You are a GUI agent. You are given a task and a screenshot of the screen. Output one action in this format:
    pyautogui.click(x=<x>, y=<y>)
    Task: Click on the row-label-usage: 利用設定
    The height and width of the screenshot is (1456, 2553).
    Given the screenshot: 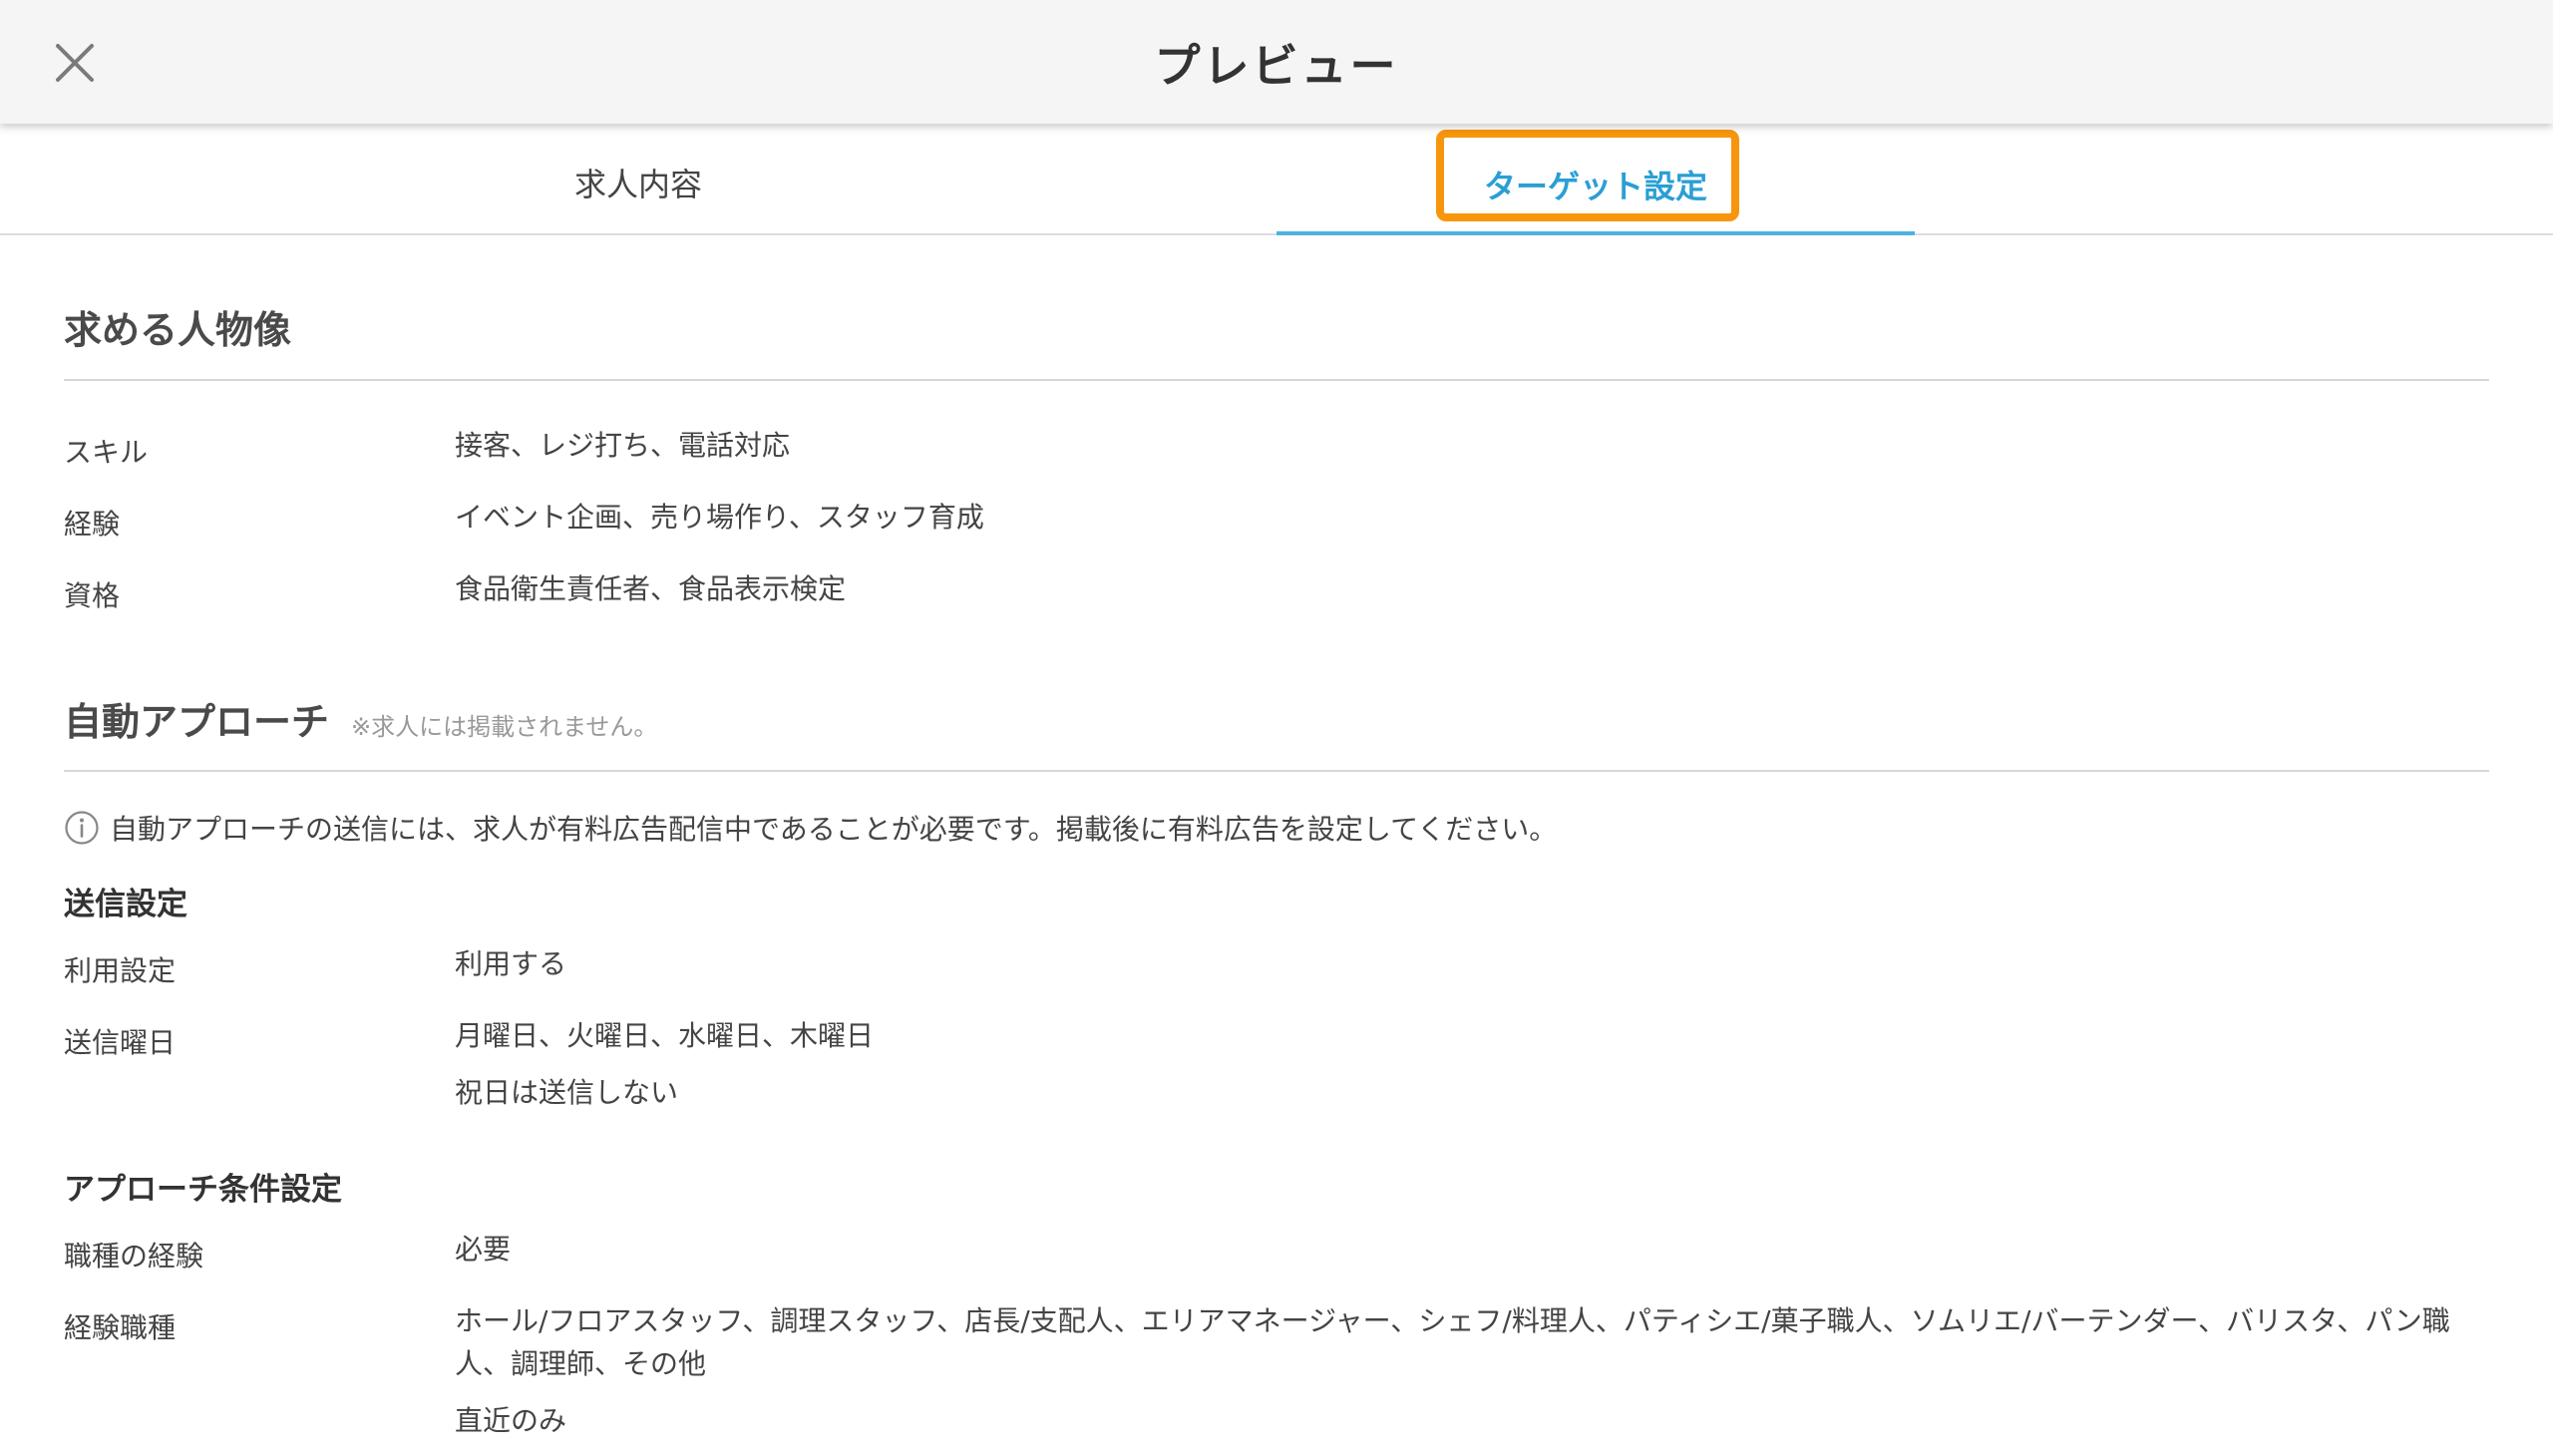 What is the action you would take?
    pyautogui.click(x=121, y=970)
    